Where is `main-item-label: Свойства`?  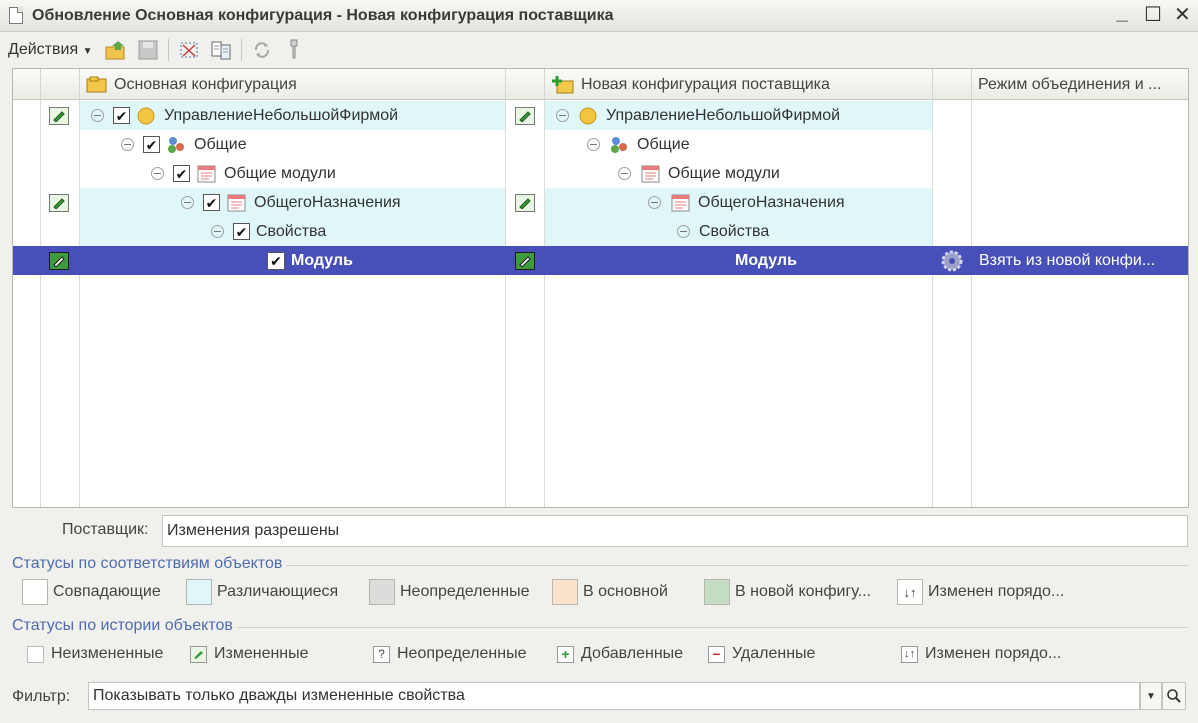 main-item-label: Свойства is located at coordinates (291, 231).